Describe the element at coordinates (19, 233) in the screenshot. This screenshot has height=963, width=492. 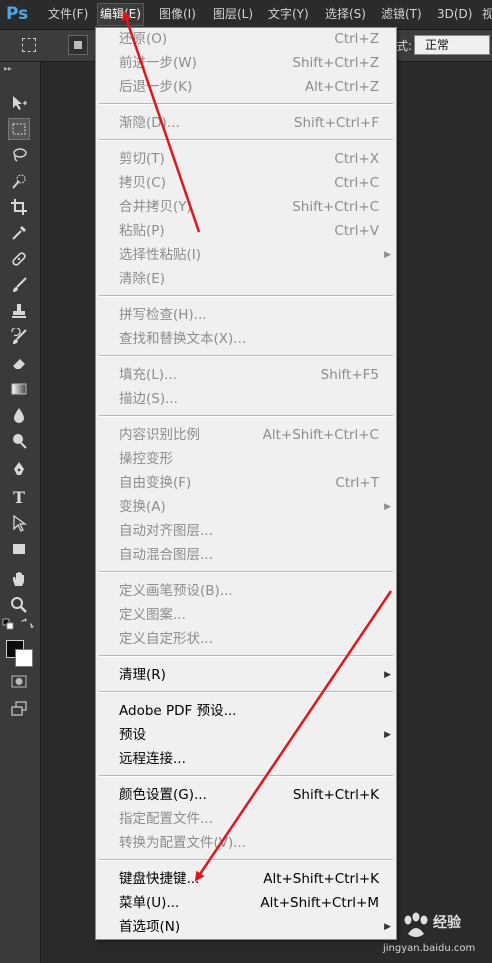
I see `eyedropper-tool-icon` at that location.